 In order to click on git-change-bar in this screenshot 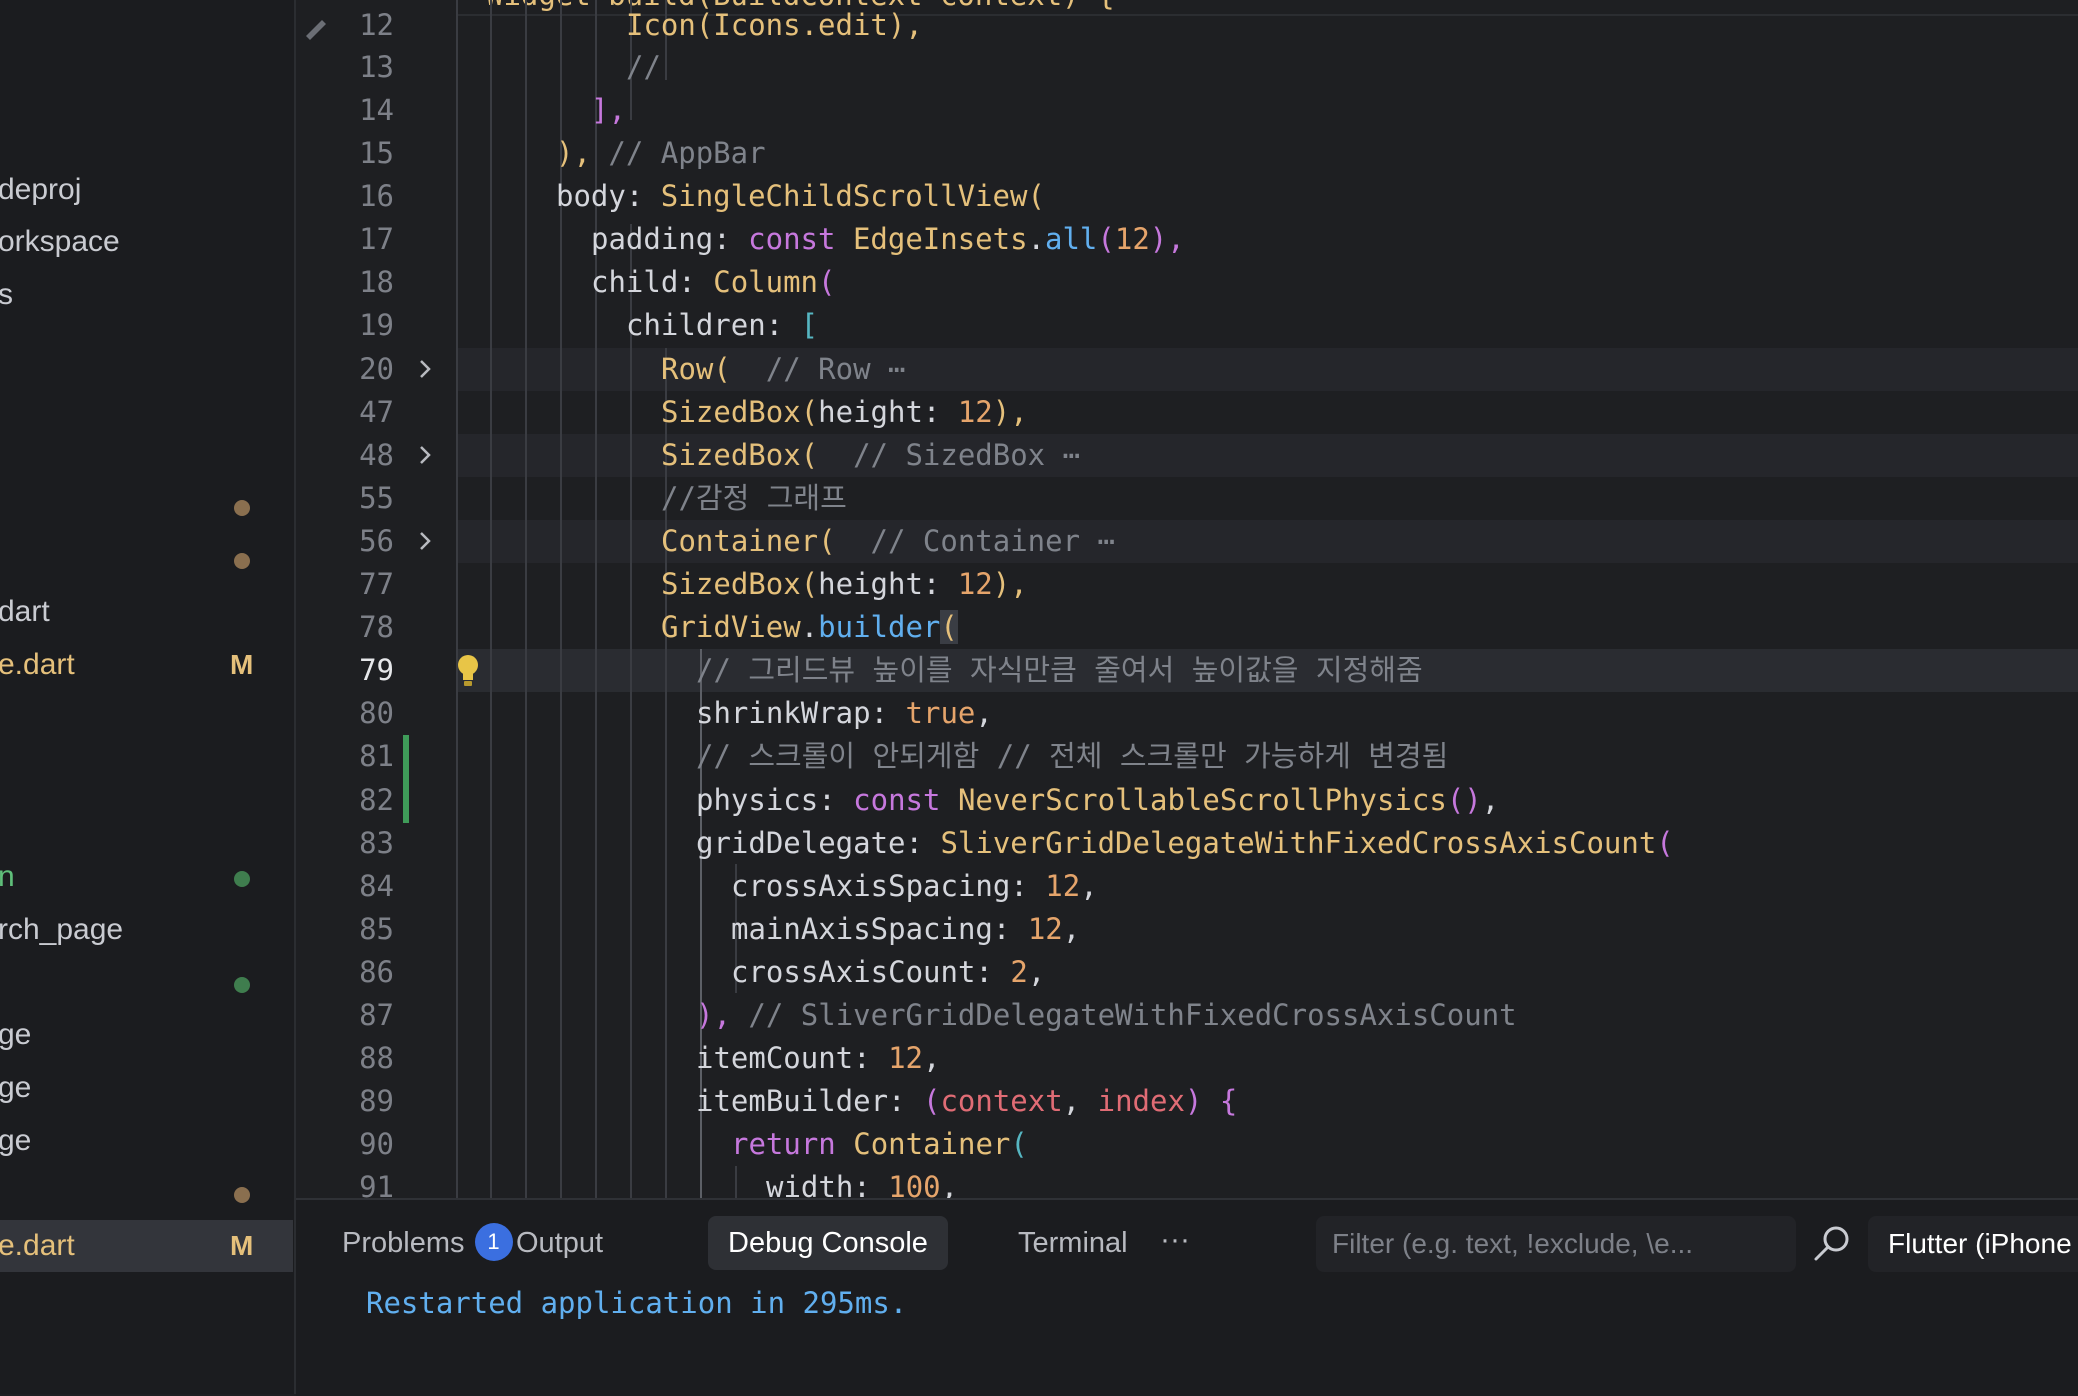, I will do `click(406, 779)`.